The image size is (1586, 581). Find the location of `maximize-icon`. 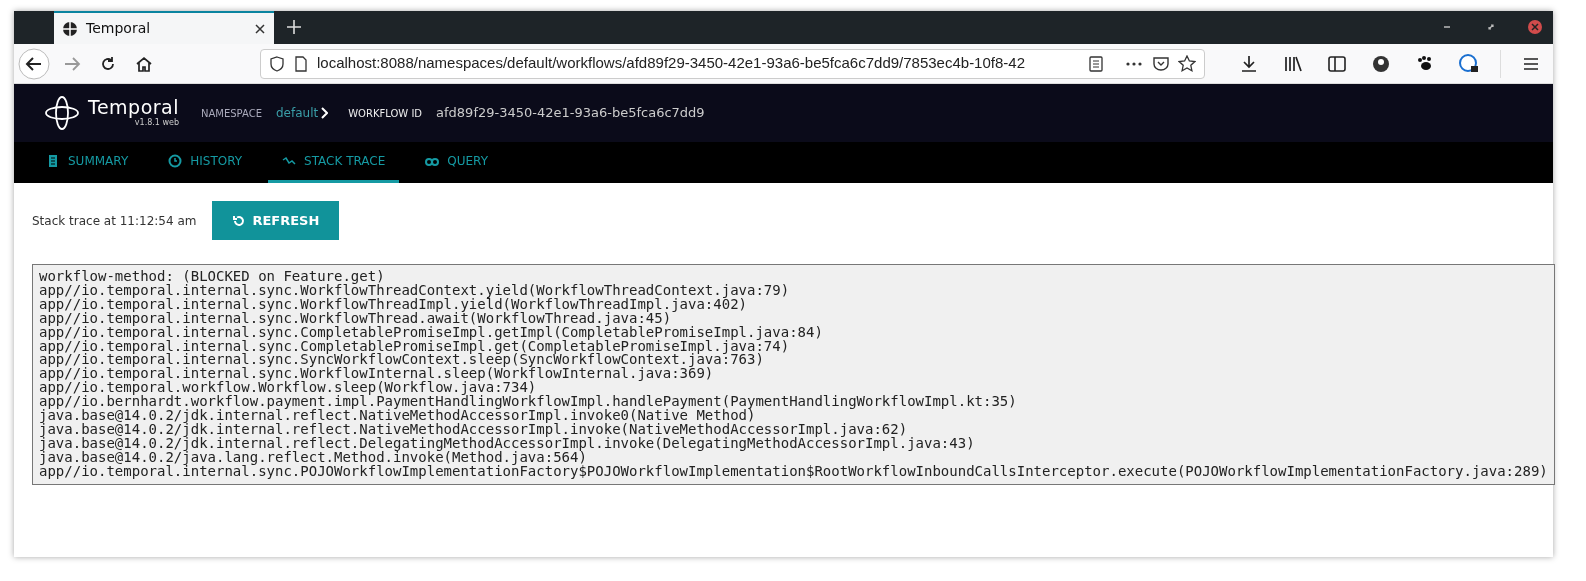

maximize-icon is located at coordinates (1491, 27).